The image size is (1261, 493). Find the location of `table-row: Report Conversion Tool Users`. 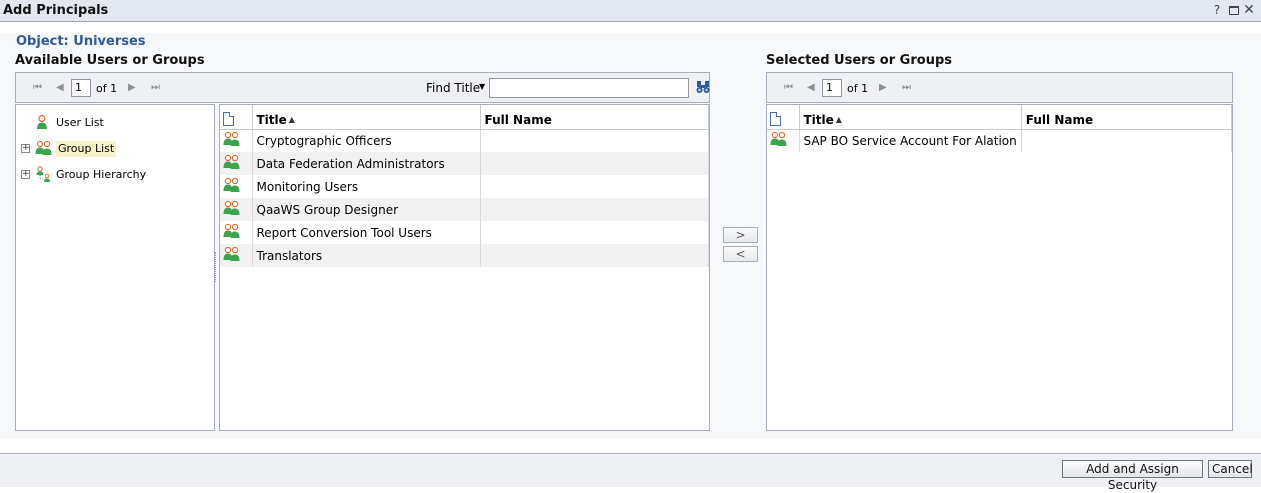

table-row: Report Conversion Tool Users is located at coordinates (464, 232).